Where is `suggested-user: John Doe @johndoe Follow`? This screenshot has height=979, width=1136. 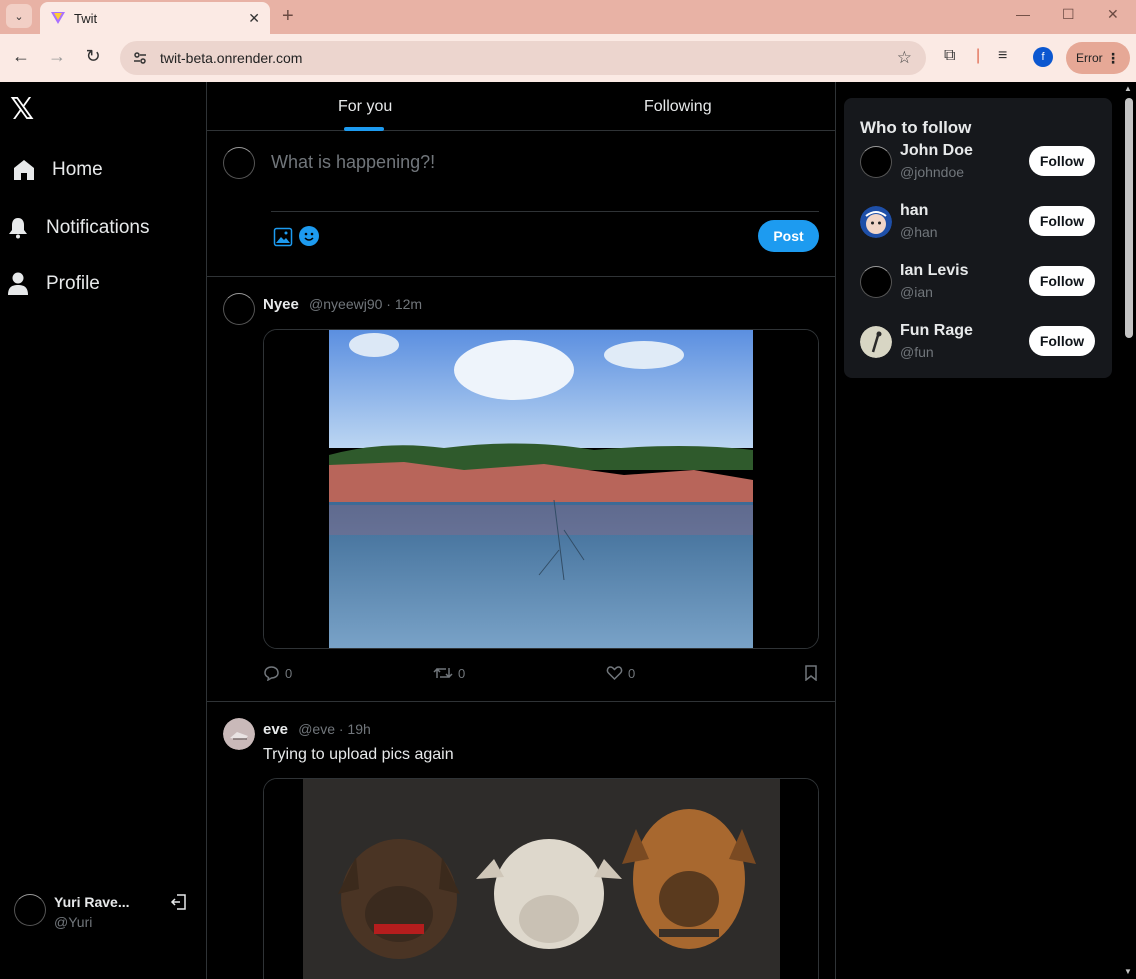
suggested-user: John Doe @johndoe Follow is located at coordinates (978, 162).